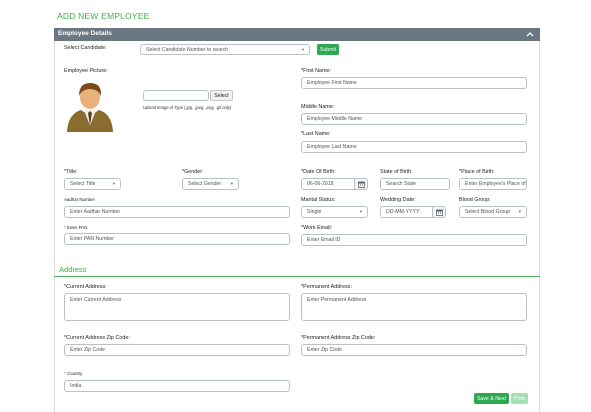  I want to click on permanent-address-label: *Permanent Address:, so click(326, 287).